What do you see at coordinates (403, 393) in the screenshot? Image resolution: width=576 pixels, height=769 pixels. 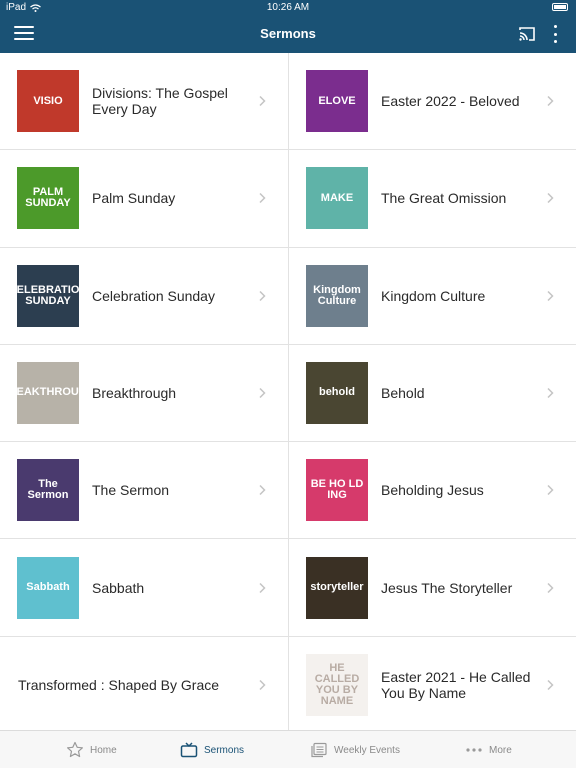 I see `sermon-title: Behold` at bounding box center [403, 393].